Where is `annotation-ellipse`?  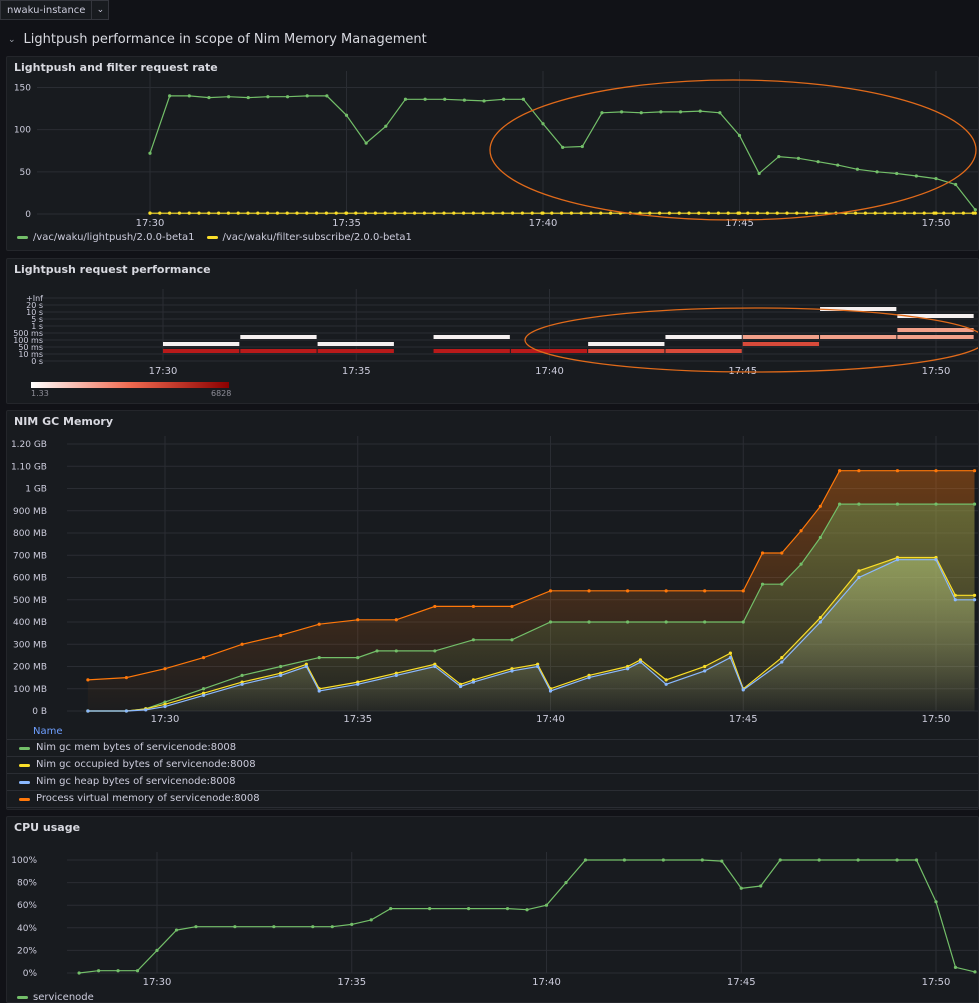
annotation-ellipse is located at coordinates (733, 150).